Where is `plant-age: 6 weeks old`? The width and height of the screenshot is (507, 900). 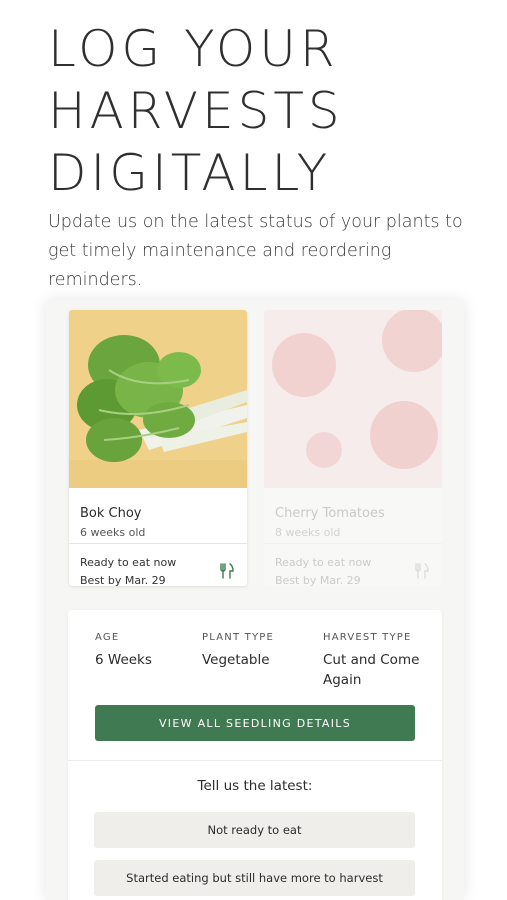
plant-age: 6 weeks old is located at coordinates (113, 532).